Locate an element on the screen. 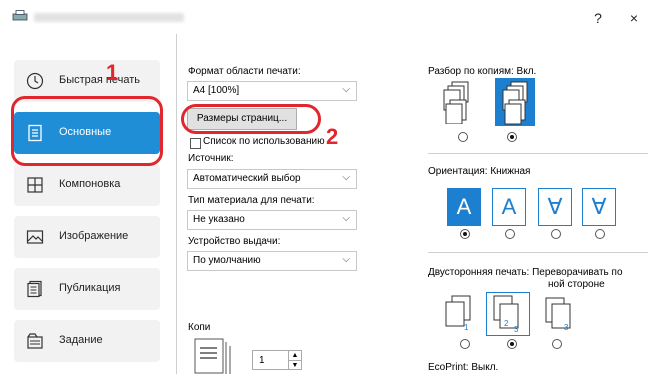  print-area-label: Формат области печати: is located at coordinates (244, 71).